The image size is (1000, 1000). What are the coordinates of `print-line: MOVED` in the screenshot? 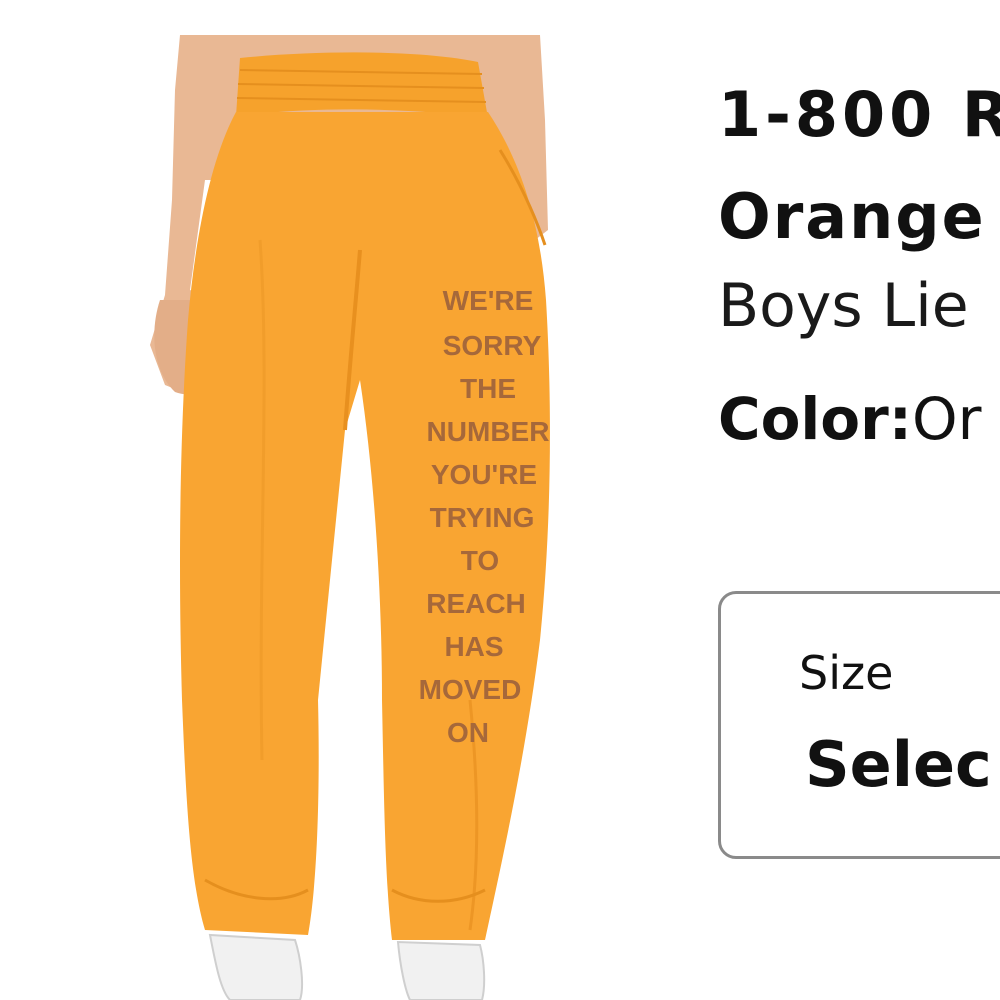 It's located at (470, 689).